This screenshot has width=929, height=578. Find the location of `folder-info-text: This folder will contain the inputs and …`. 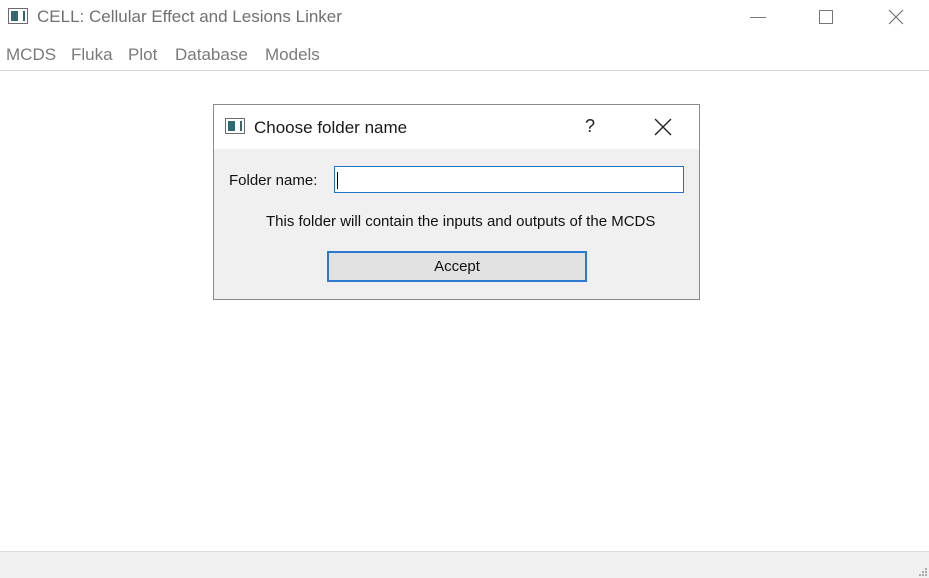

folder-info-text: This folder will contain the inputs and … is located at coordinates (461, 221).